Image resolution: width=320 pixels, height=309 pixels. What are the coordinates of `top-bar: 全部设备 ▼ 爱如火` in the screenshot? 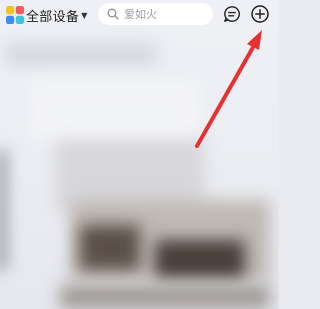 It's located at (139, 16).